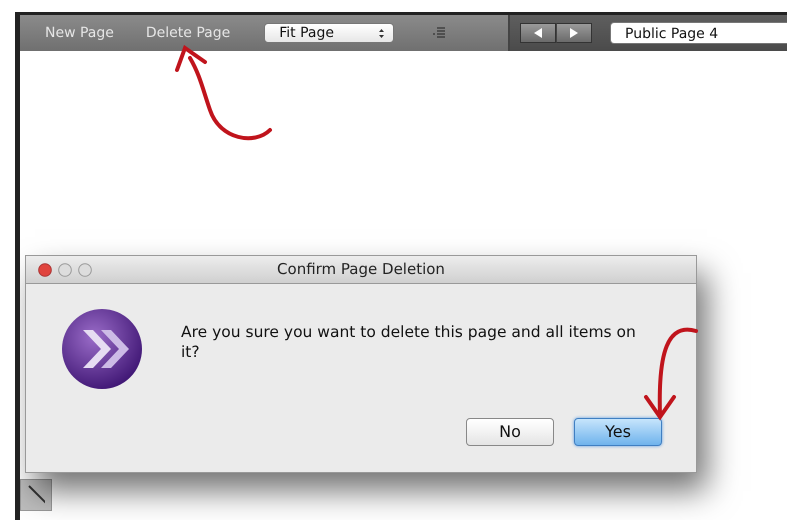 The image size is (787, 520). What do you see at coordinates (102, 349) in the screenshot?
I see `app-logo-icon` at bounding box center [102, 349].